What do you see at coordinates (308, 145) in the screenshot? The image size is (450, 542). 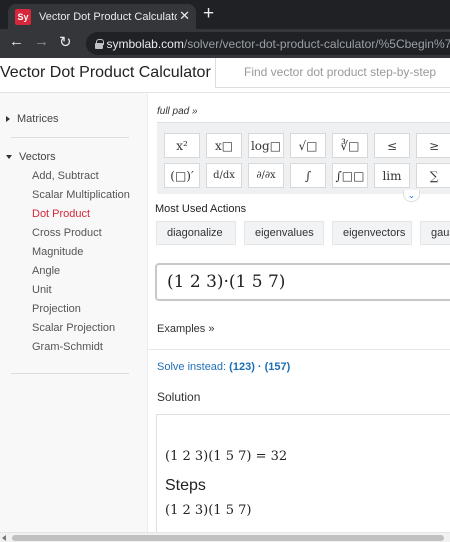 I see `key-sqrt: √□` at bounding box center [308, 145].